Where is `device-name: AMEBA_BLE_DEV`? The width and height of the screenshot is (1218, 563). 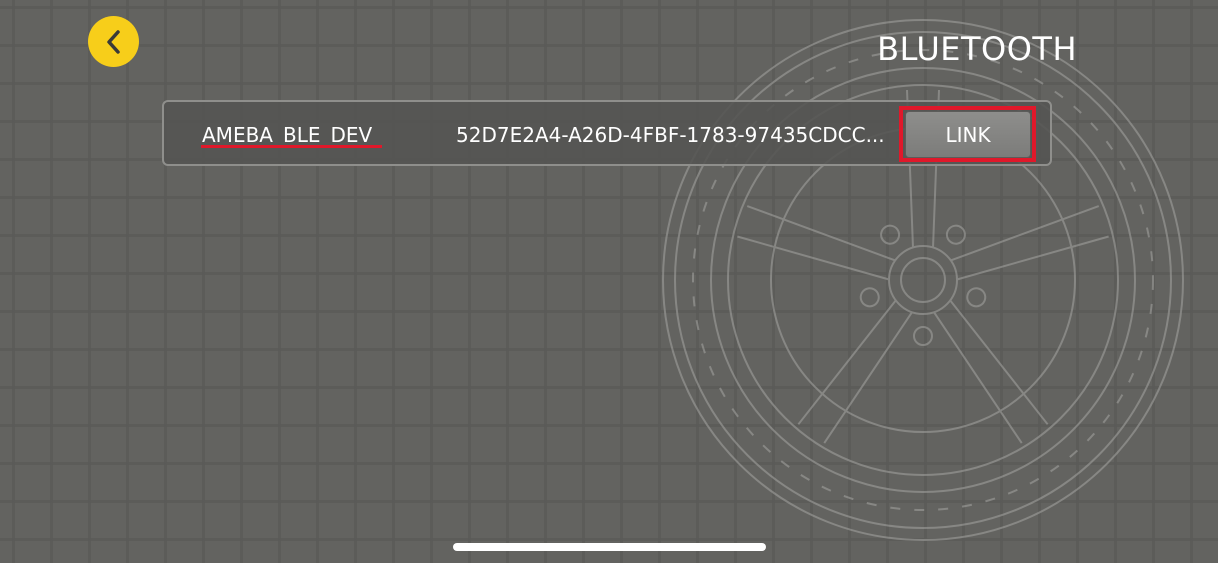 device-name: AMEBA_BLE_DEV is located at coordinates (287, 135).